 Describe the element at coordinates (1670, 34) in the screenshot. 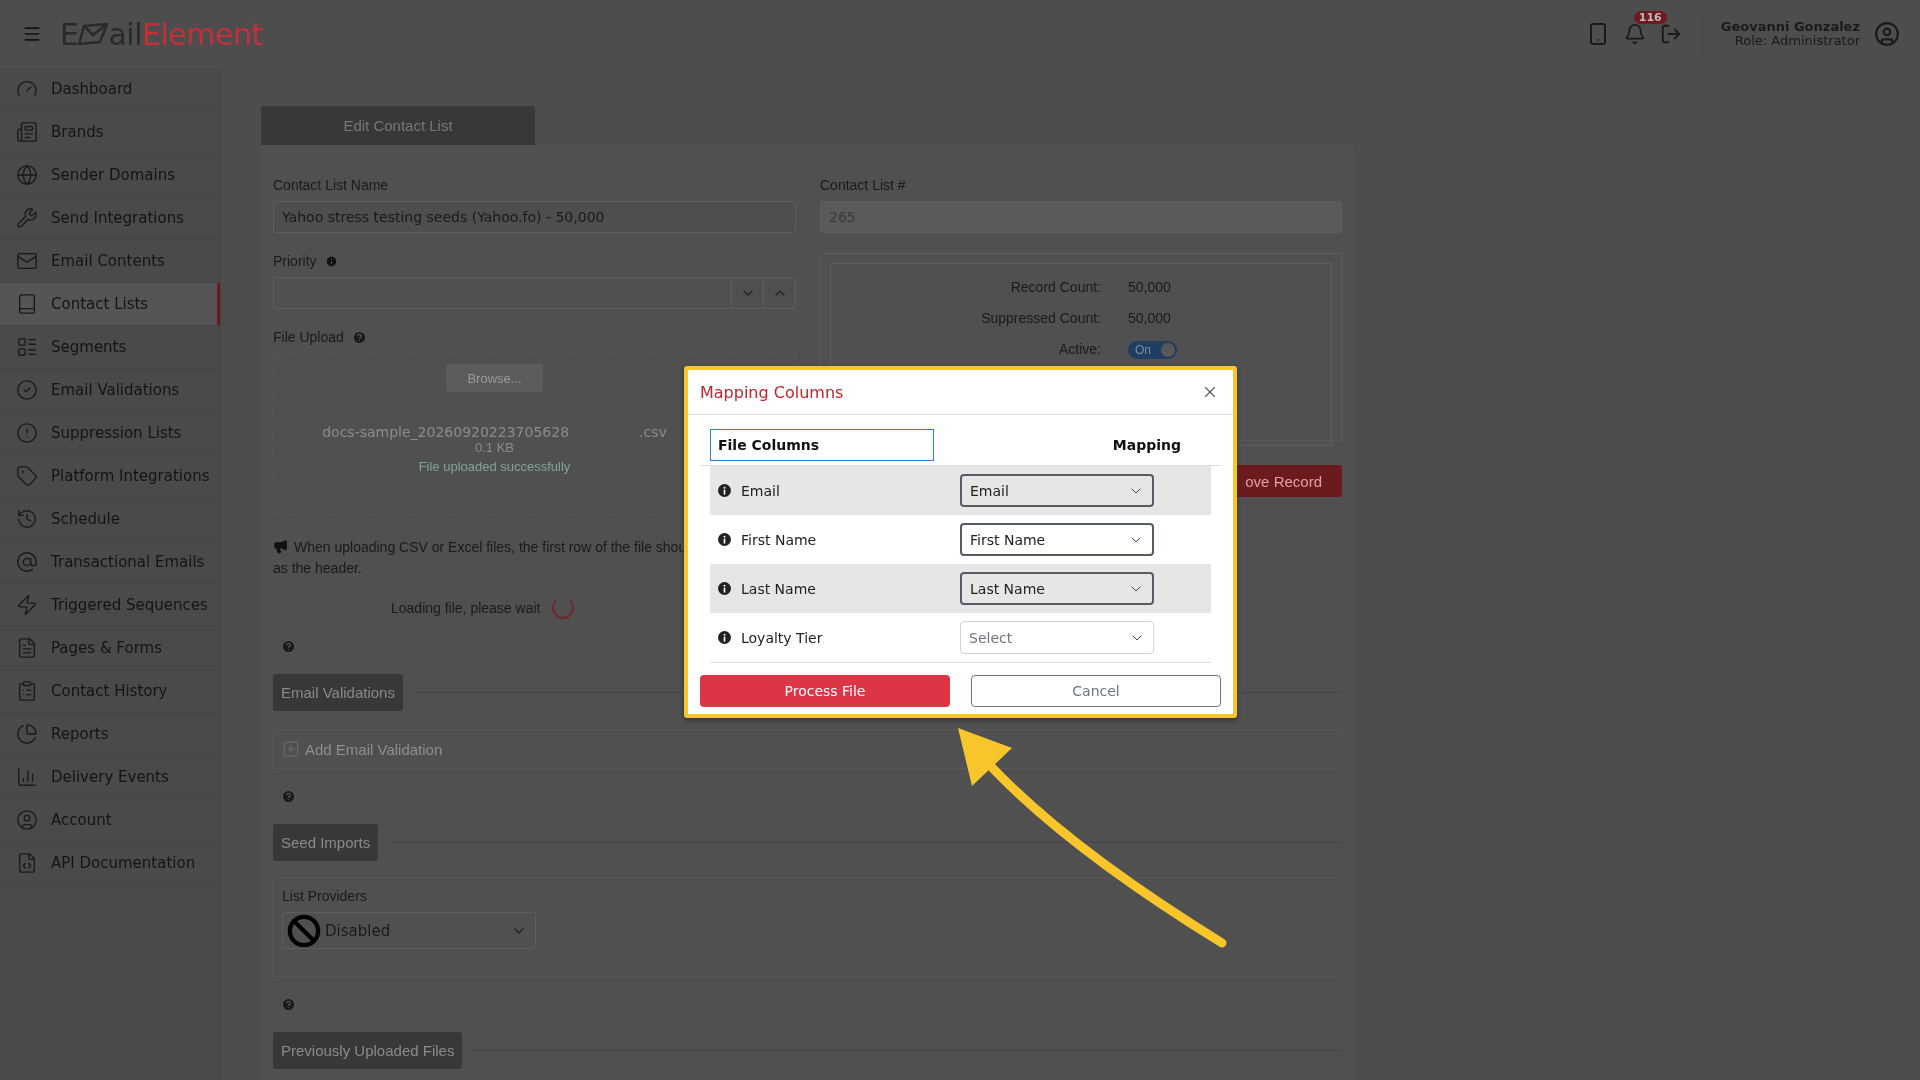

I see `logout-icon` at that location.